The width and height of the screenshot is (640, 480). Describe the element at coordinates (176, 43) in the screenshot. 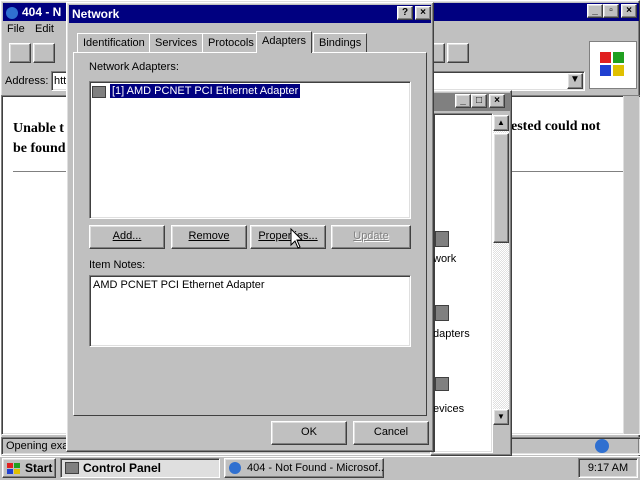

I see `tab-services: Services` at that location.